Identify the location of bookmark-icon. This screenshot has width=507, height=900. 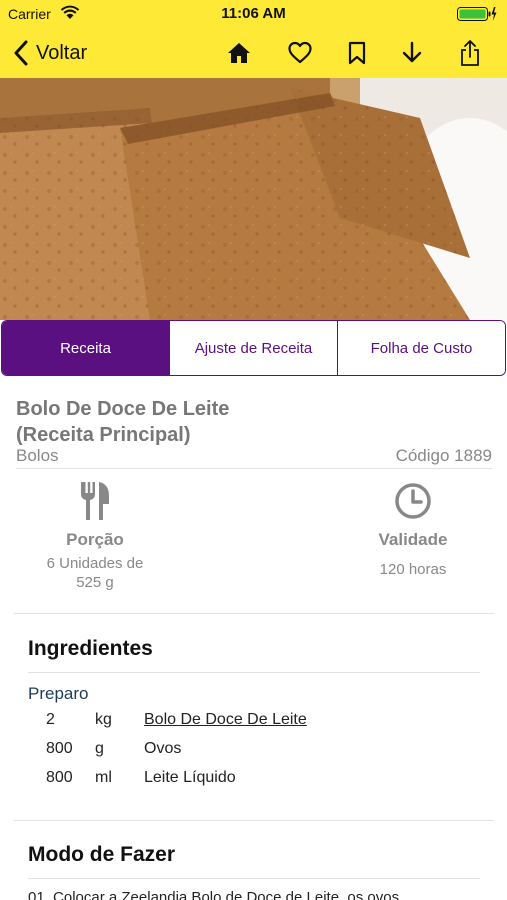
(357, 53).